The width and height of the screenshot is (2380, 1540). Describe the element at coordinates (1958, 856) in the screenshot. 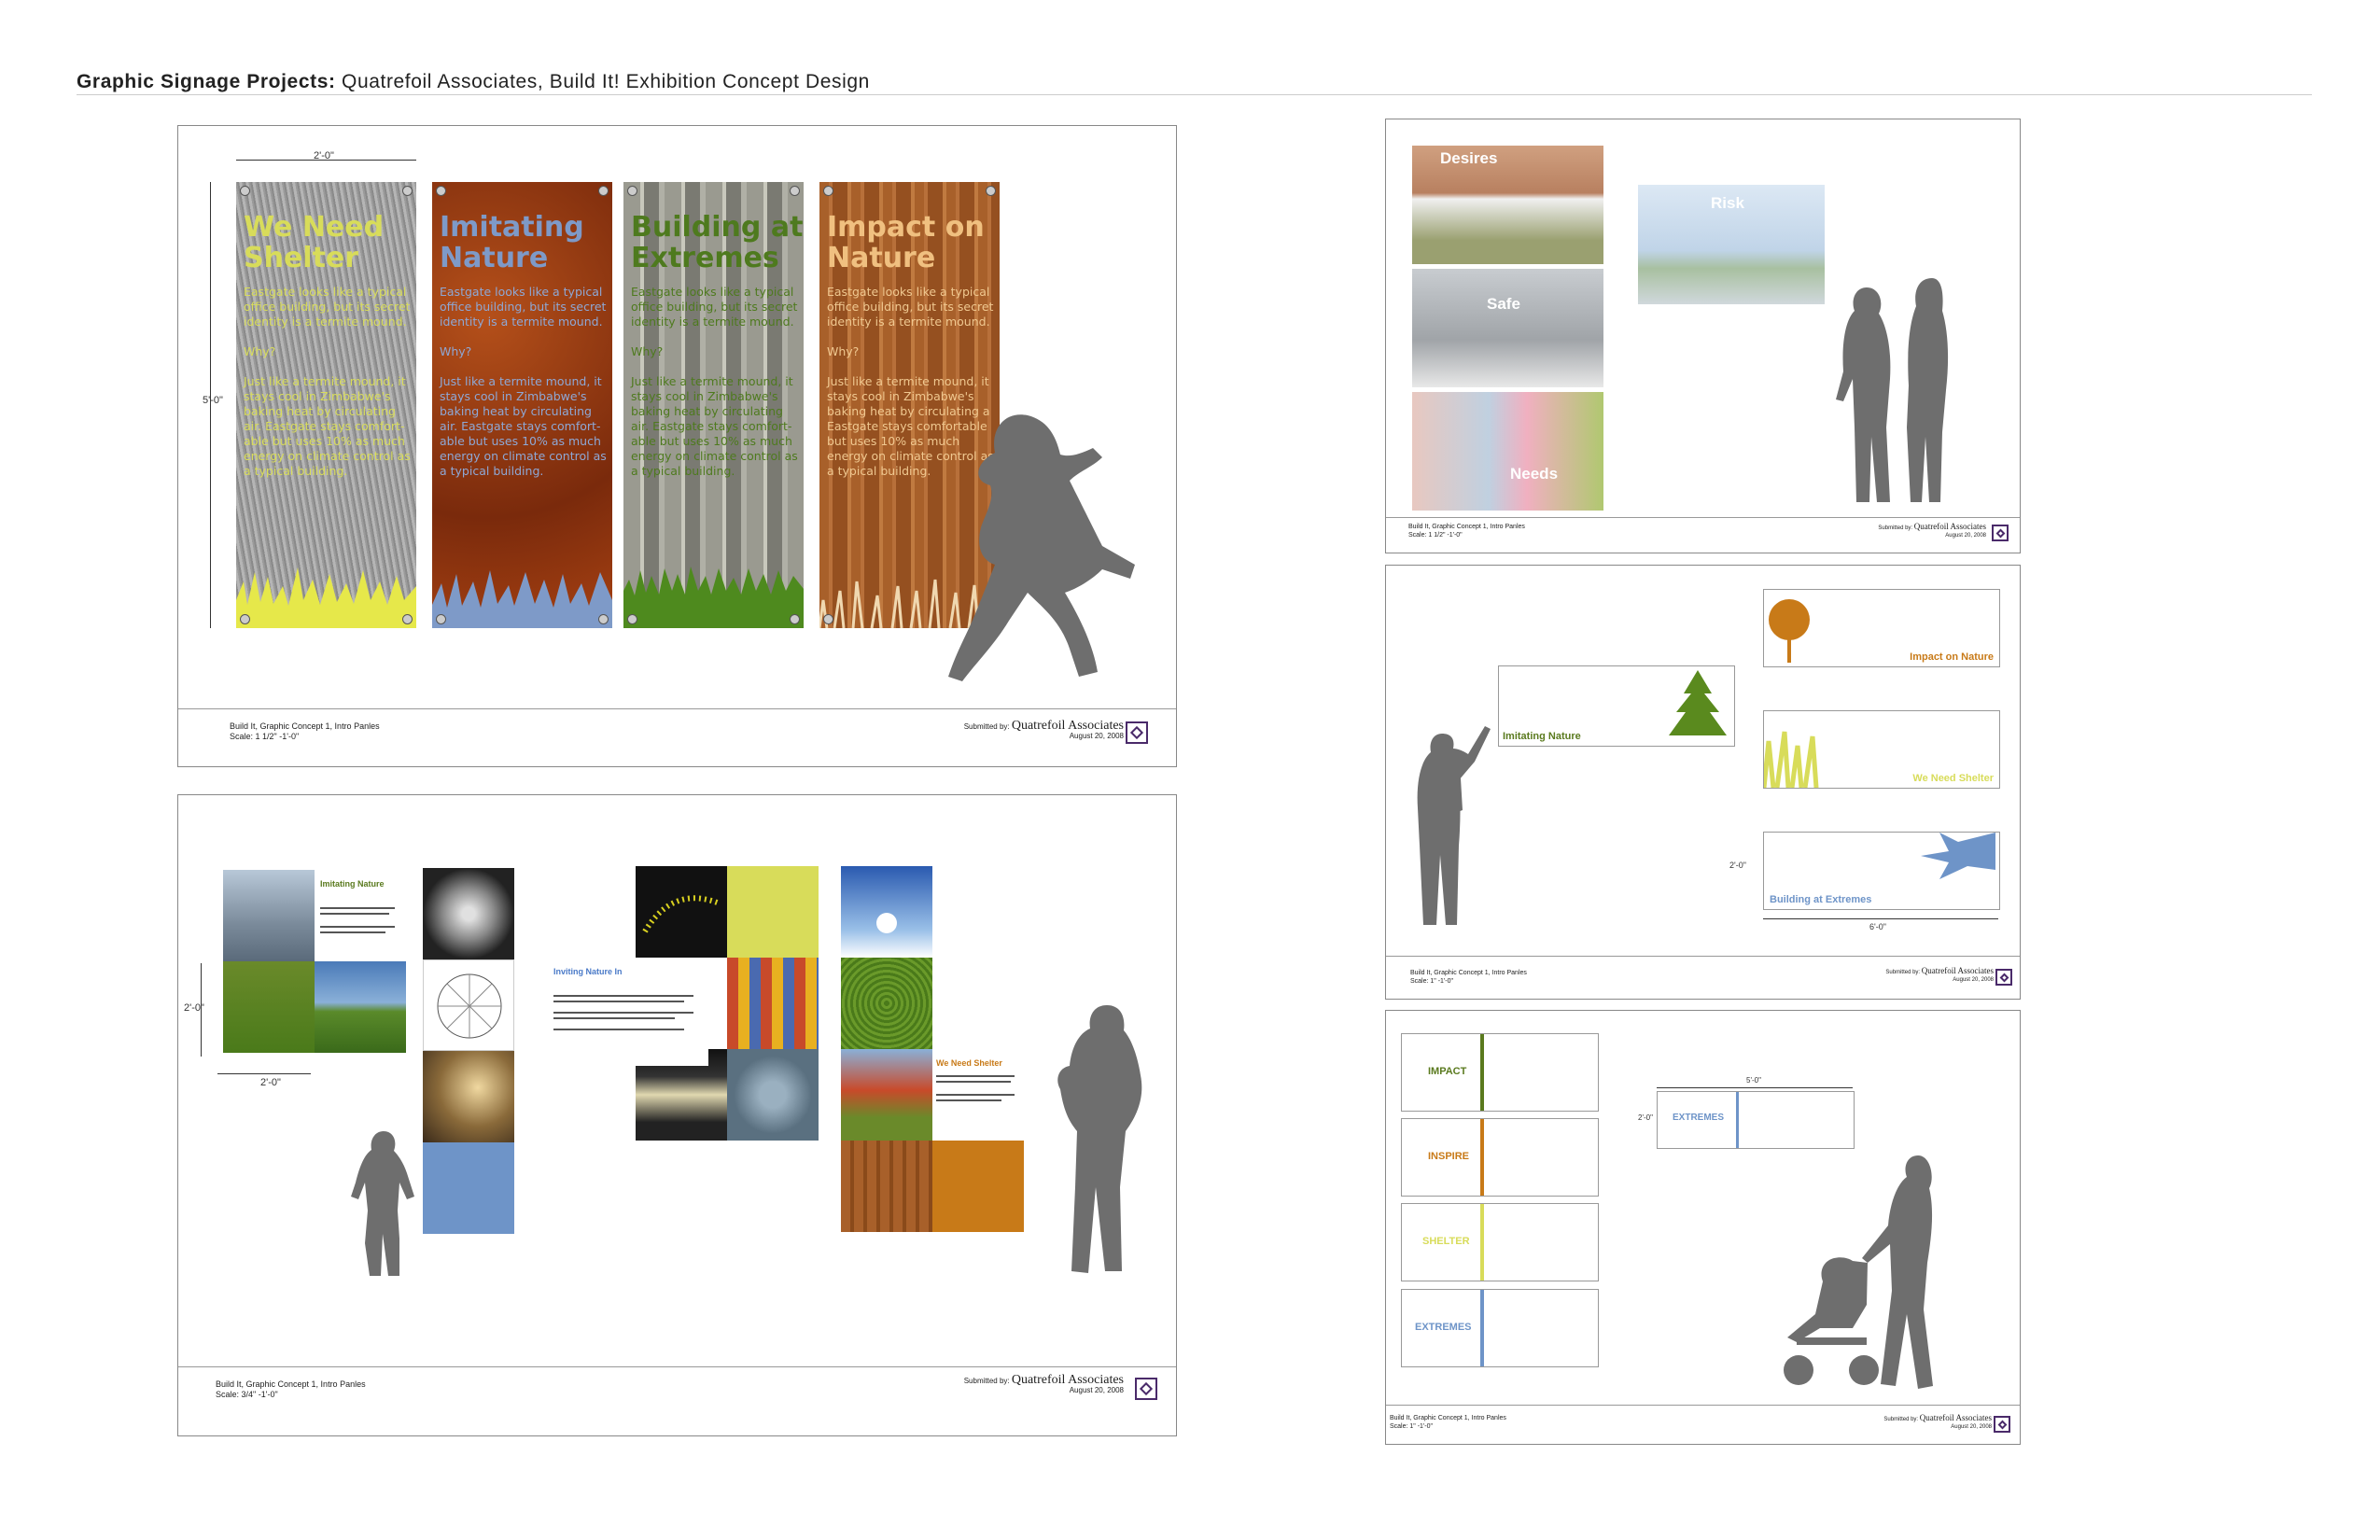

I see `blue-leaf-icon` at that location.